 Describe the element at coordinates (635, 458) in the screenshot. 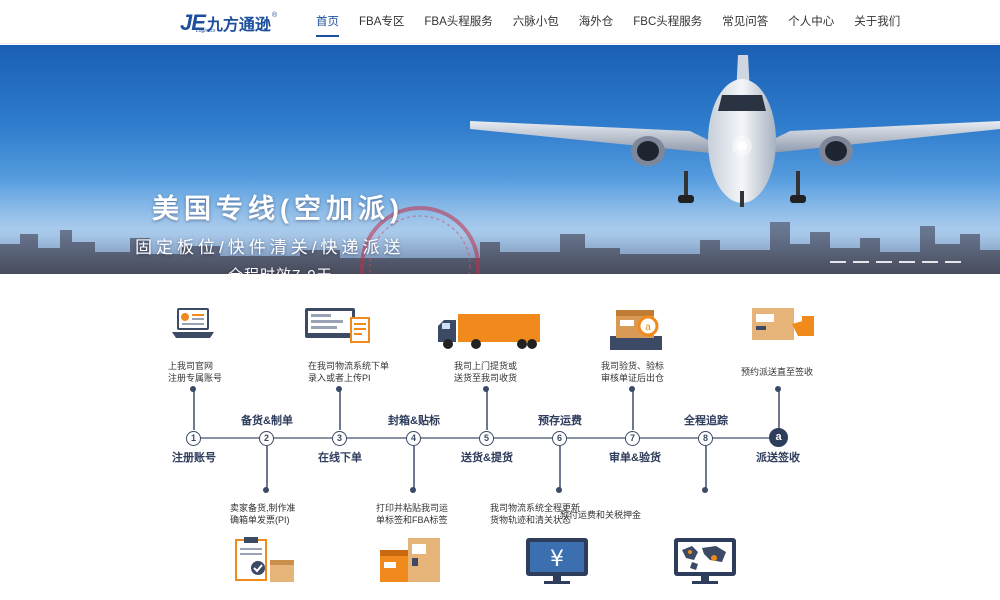

I see `step-label-inspection: 审单&验货` at that location.